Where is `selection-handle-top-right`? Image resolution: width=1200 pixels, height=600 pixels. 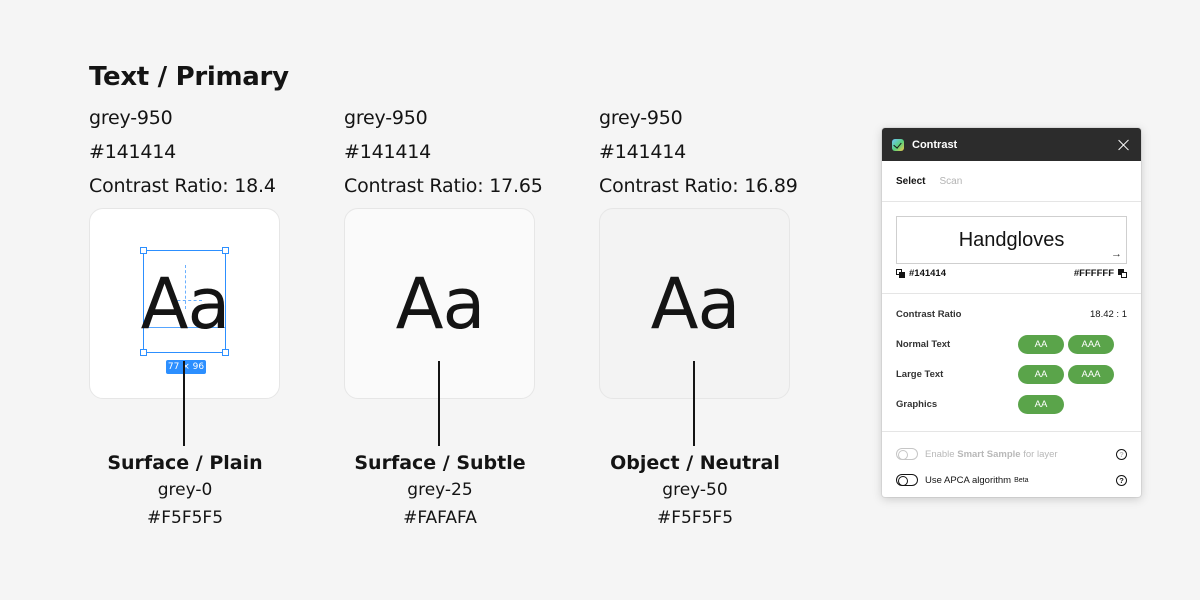 selection-handle-top-right is located at coordinates (225, 250).